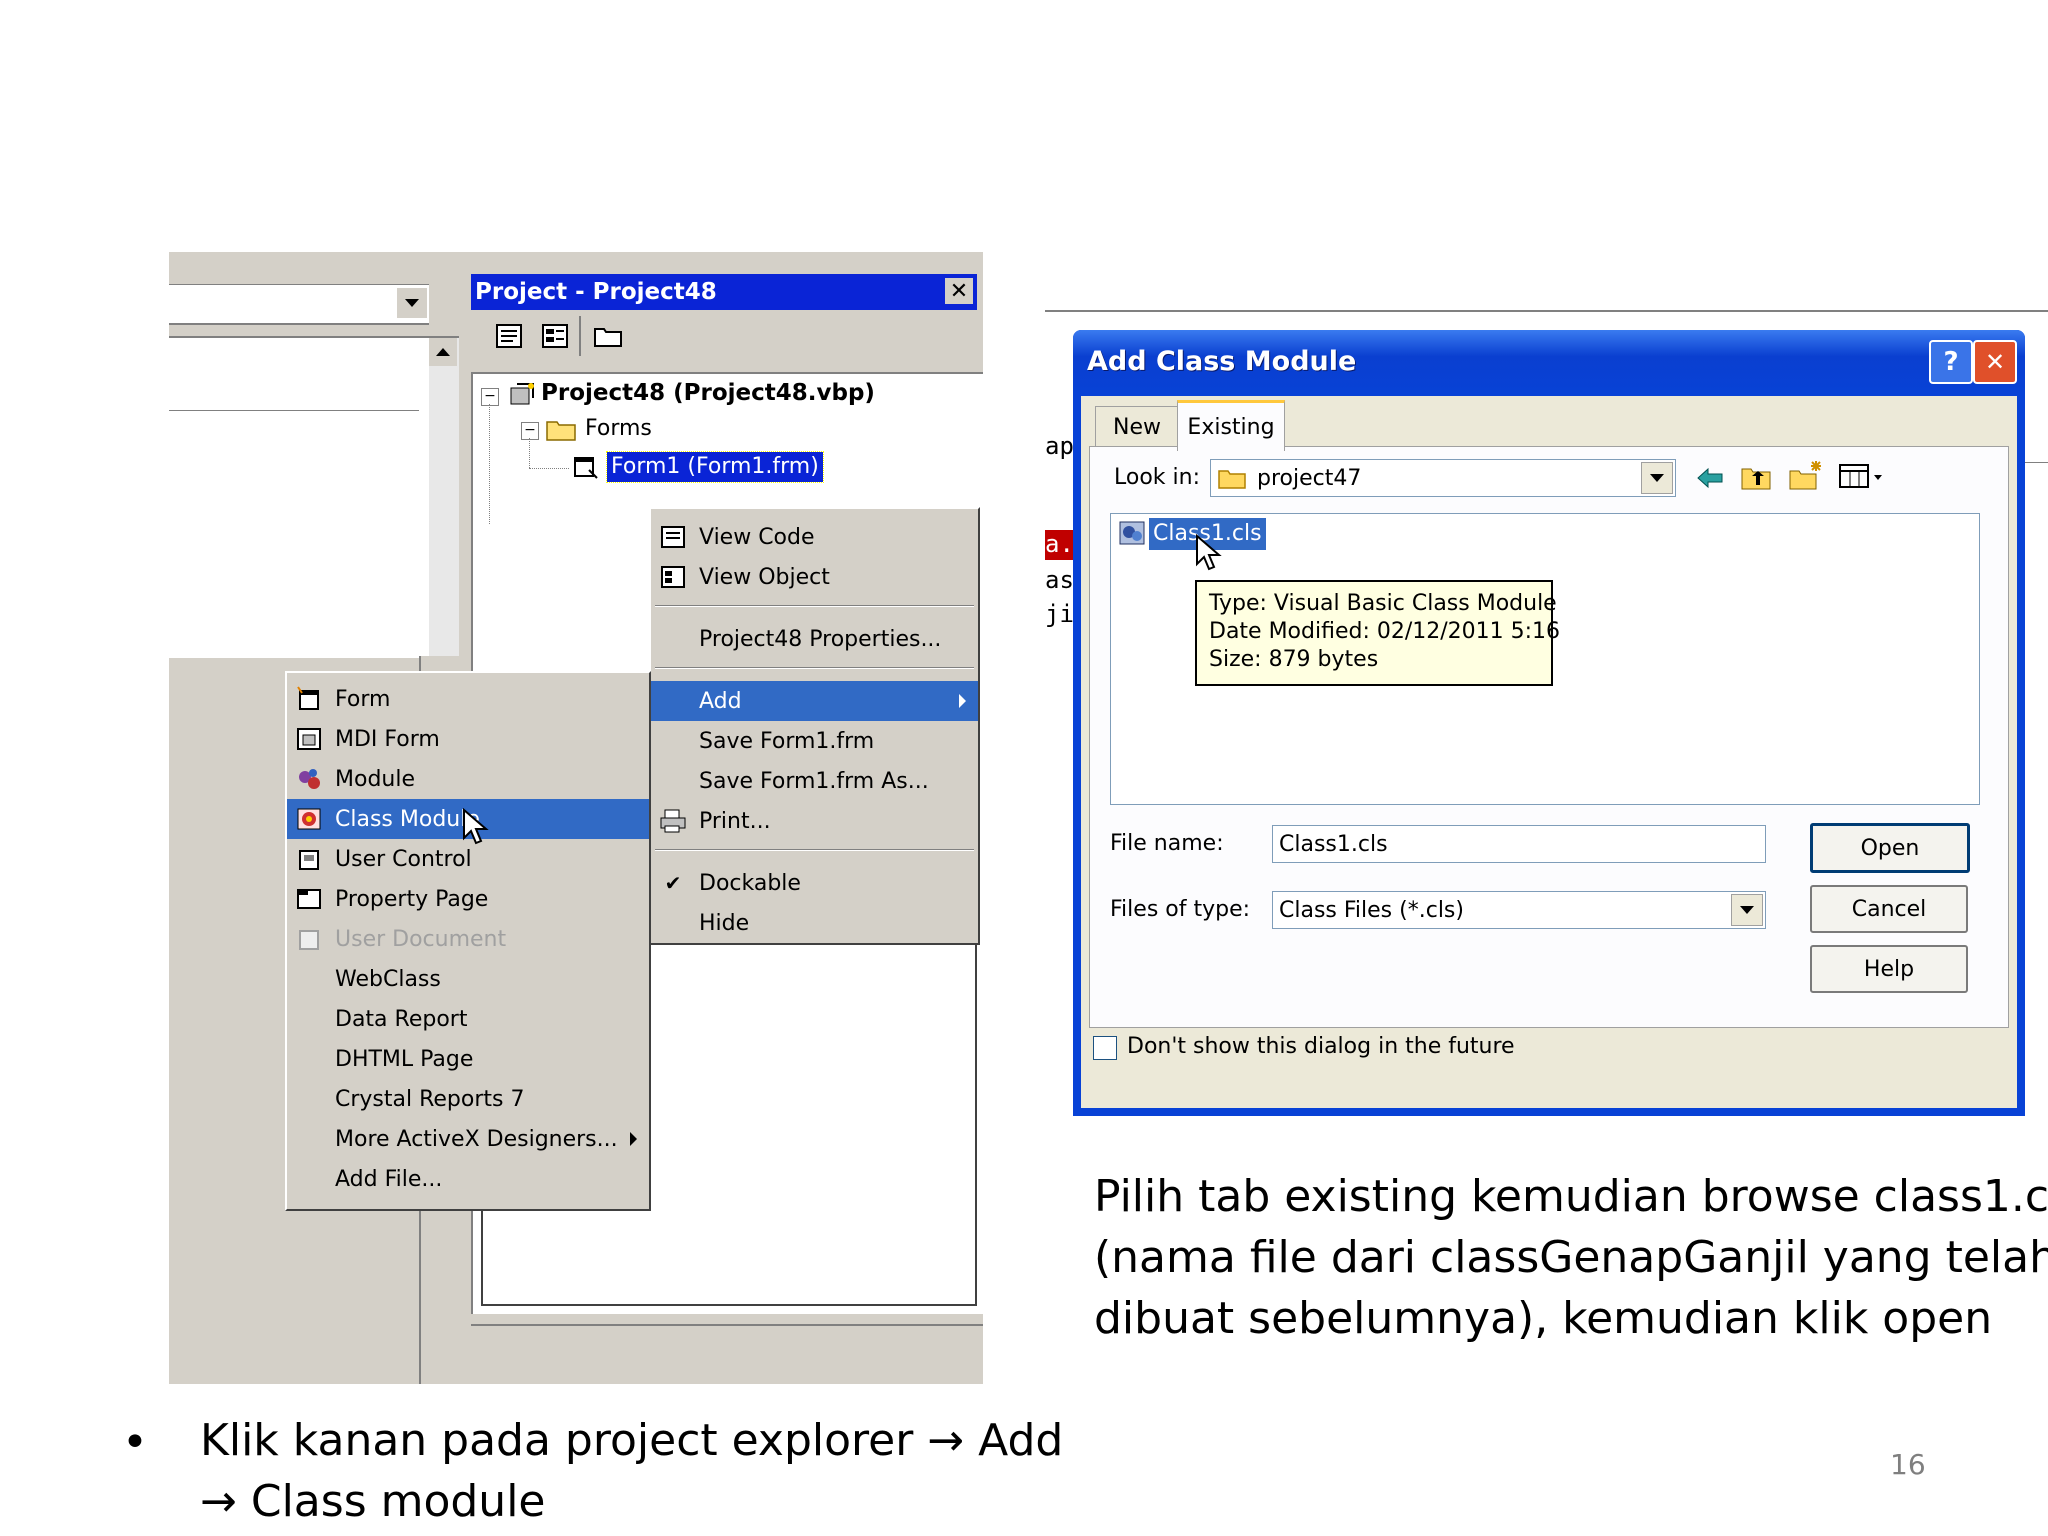  I want to click on submenu-item-webclass: WebClass, so click(468, 979).